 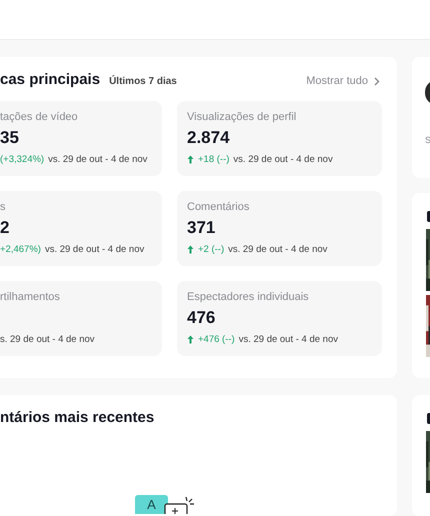 What do you see at coordinates (343, 81) in the screenshot?
I see `show-all-link: Mostrar tudo` at bounding box center [343, 81].